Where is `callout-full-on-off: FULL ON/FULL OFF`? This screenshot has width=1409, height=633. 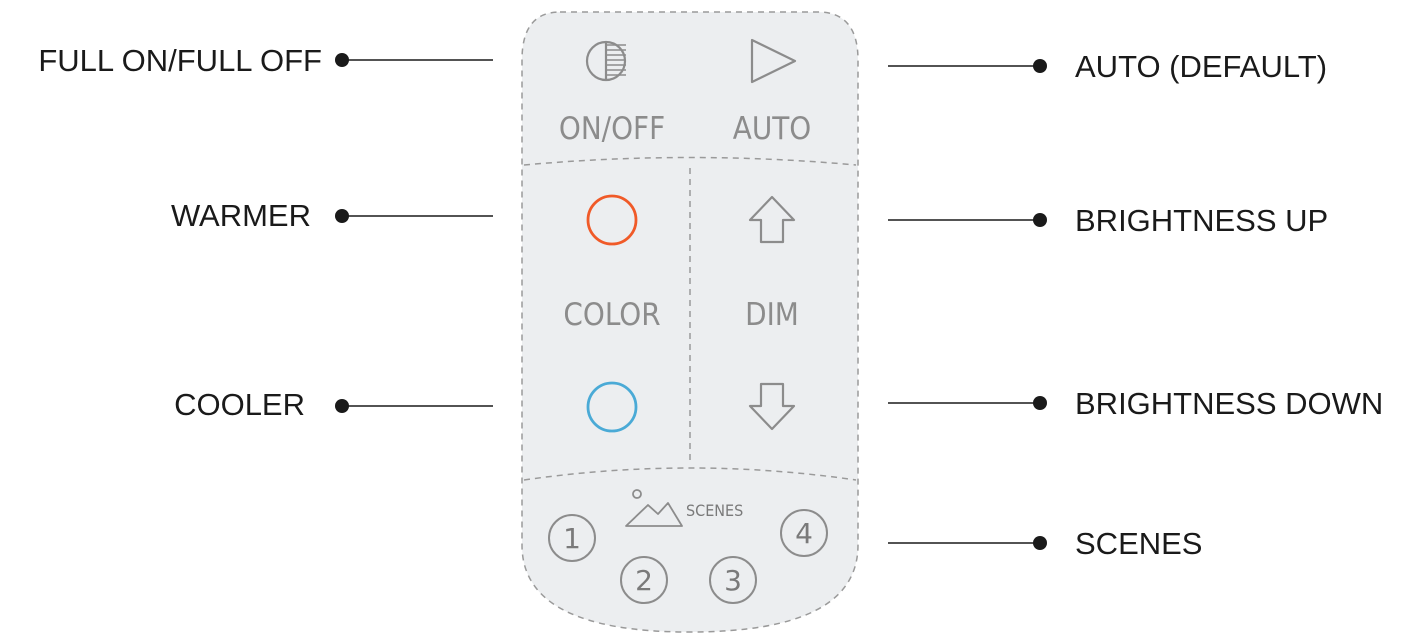
callout-full-on-off: FULL ON/FULL OFF is located at coordinates (265, 60).